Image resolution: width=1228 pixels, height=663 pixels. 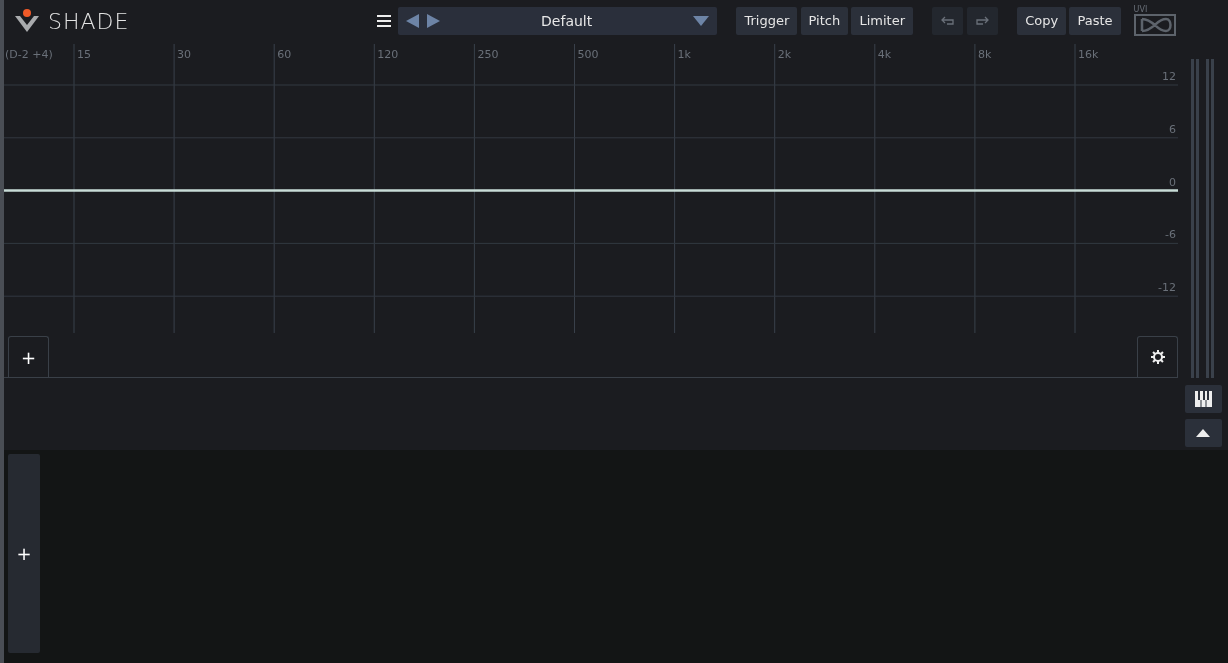 What do you see at coordinates (984, 54) in the screenshot?
I see `frequency-label: 8k` at bounding box center [984, 54].